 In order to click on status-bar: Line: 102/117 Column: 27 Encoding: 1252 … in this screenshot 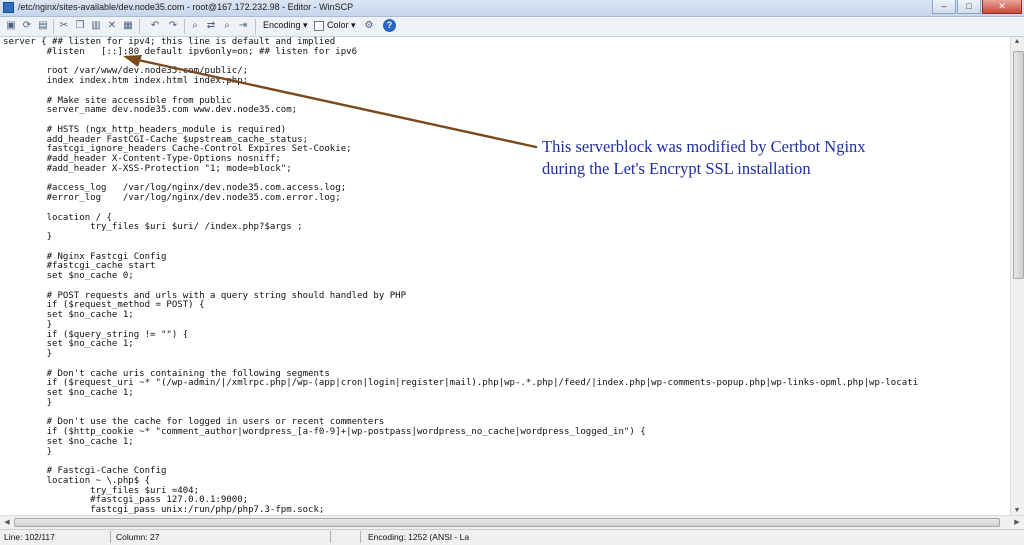, I will do `click(512, 537)`.